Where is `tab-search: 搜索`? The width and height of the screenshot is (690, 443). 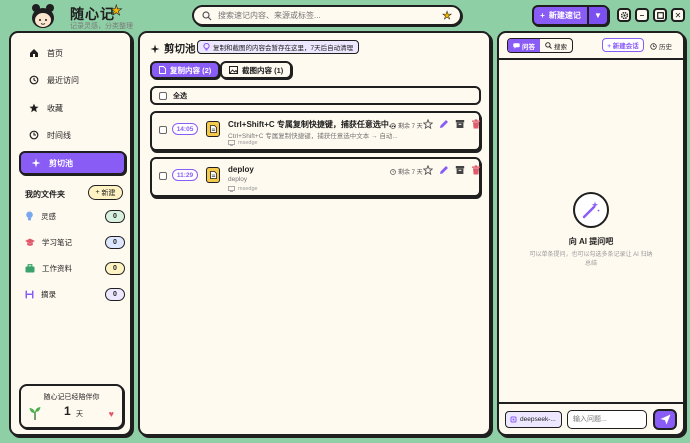
tab-search: 搜索 is located at coordinates (556, 45).